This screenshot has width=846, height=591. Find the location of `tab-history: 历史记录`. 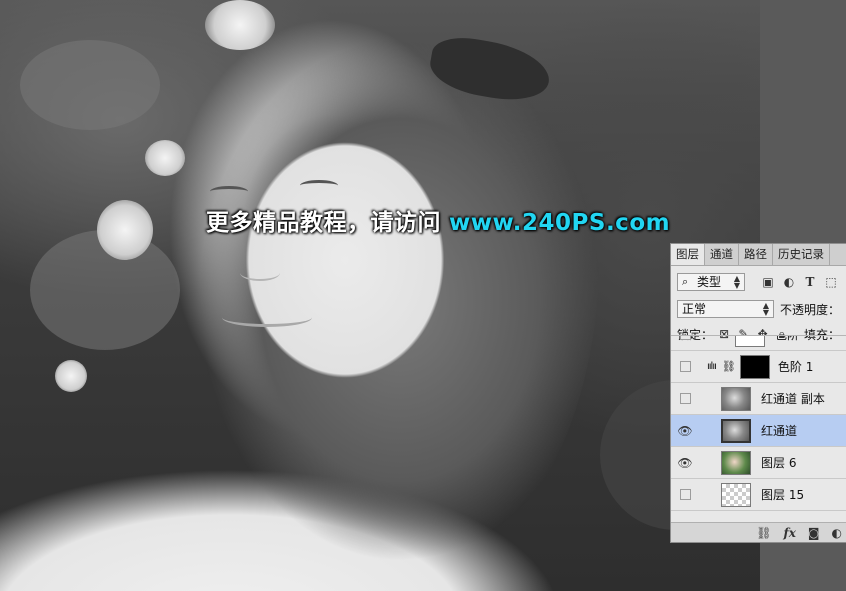

tab-history: 历史记录 is located at coordinates (801, 254).